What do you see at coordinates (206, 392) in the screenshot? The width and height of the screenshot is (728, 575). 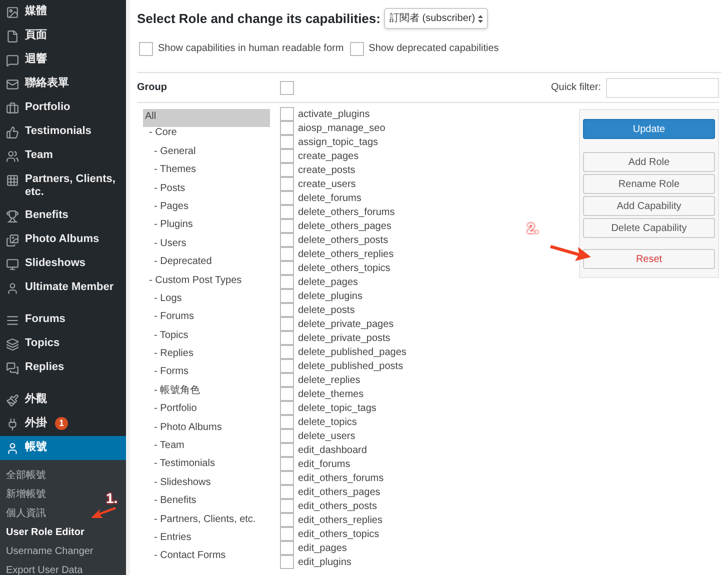 I see `group-item: - 帳號角色` at bounding box center [206, 392].